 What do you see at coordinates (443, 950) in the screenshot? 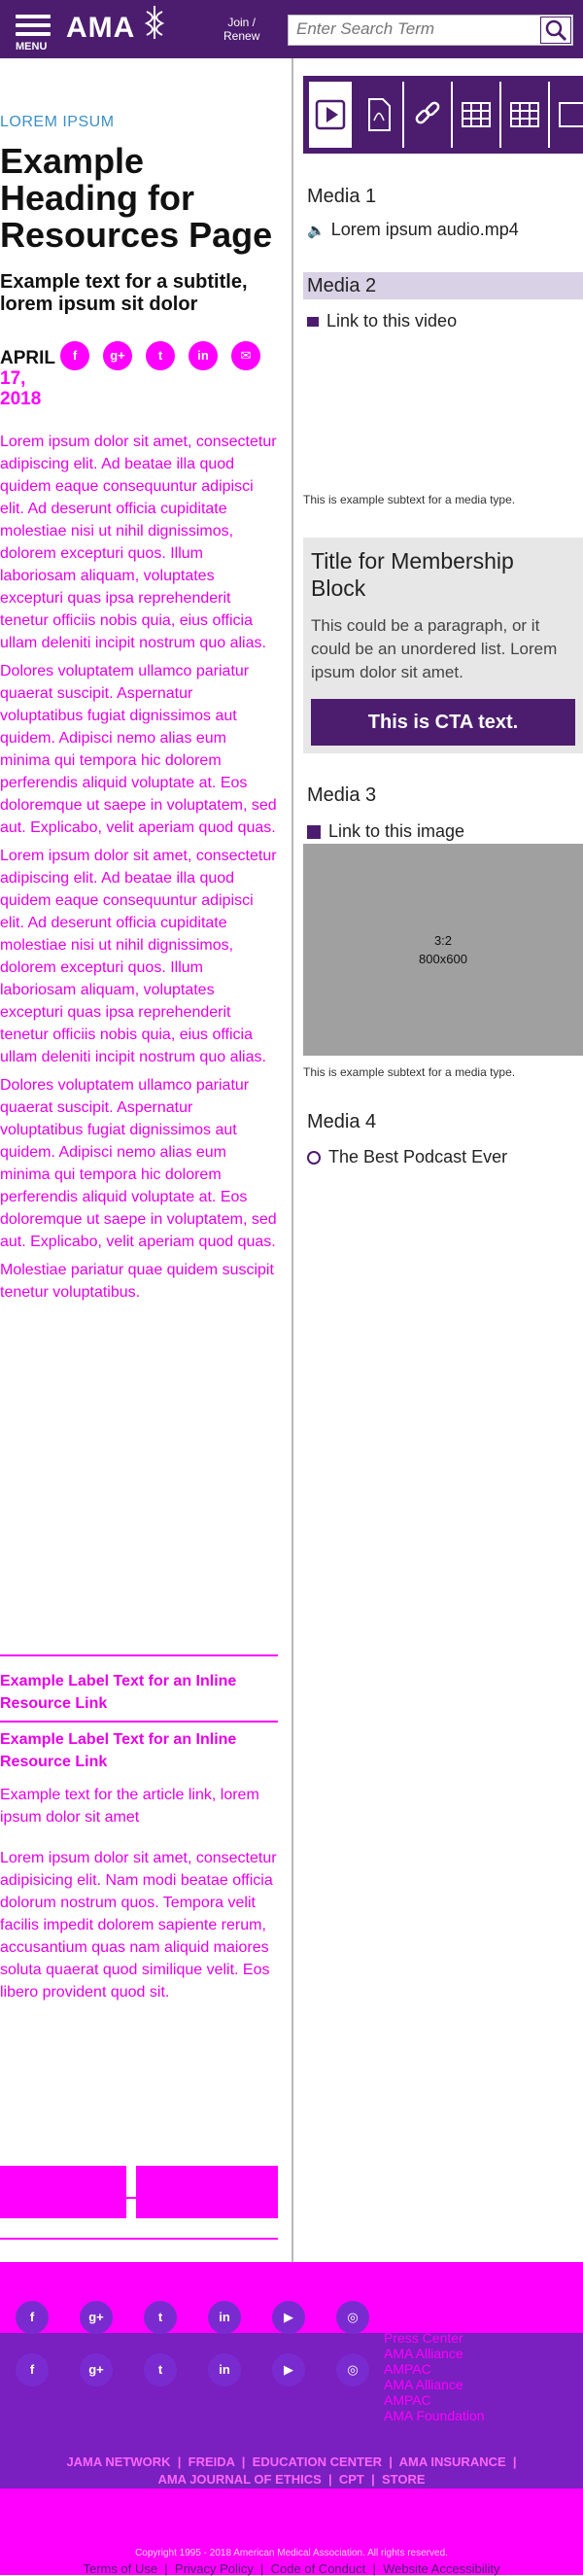
I see `image-placeholder: 3:2 800x600` at bounding box center [443, 950].